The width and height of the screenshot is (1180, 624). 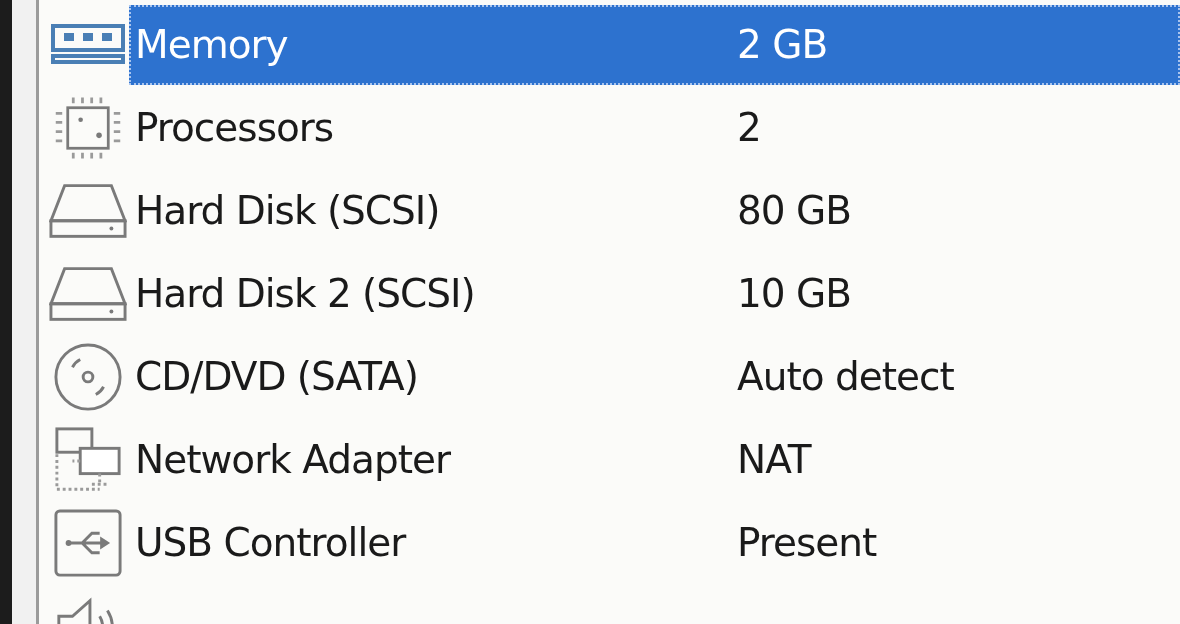 I want to click on device-row: CD/DVD (SATA) Auto detect, so click(x=654, y=376).